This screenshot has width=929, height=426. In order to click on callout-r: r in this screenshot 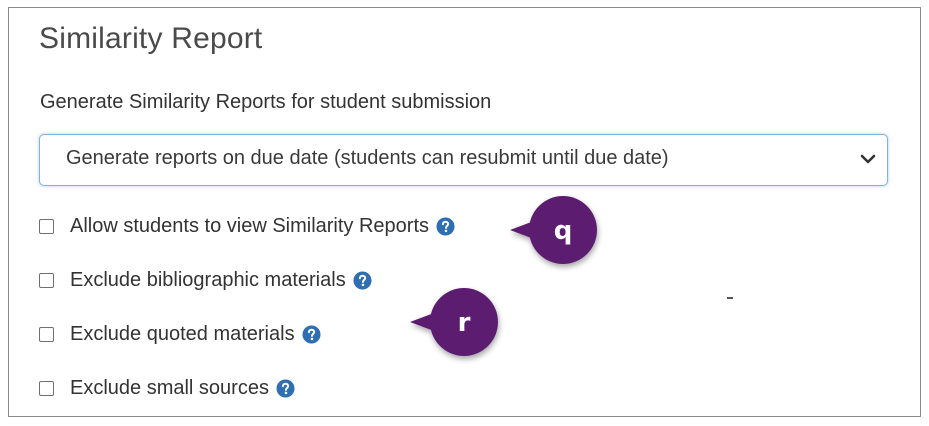, I will do `click(454, 322)`.